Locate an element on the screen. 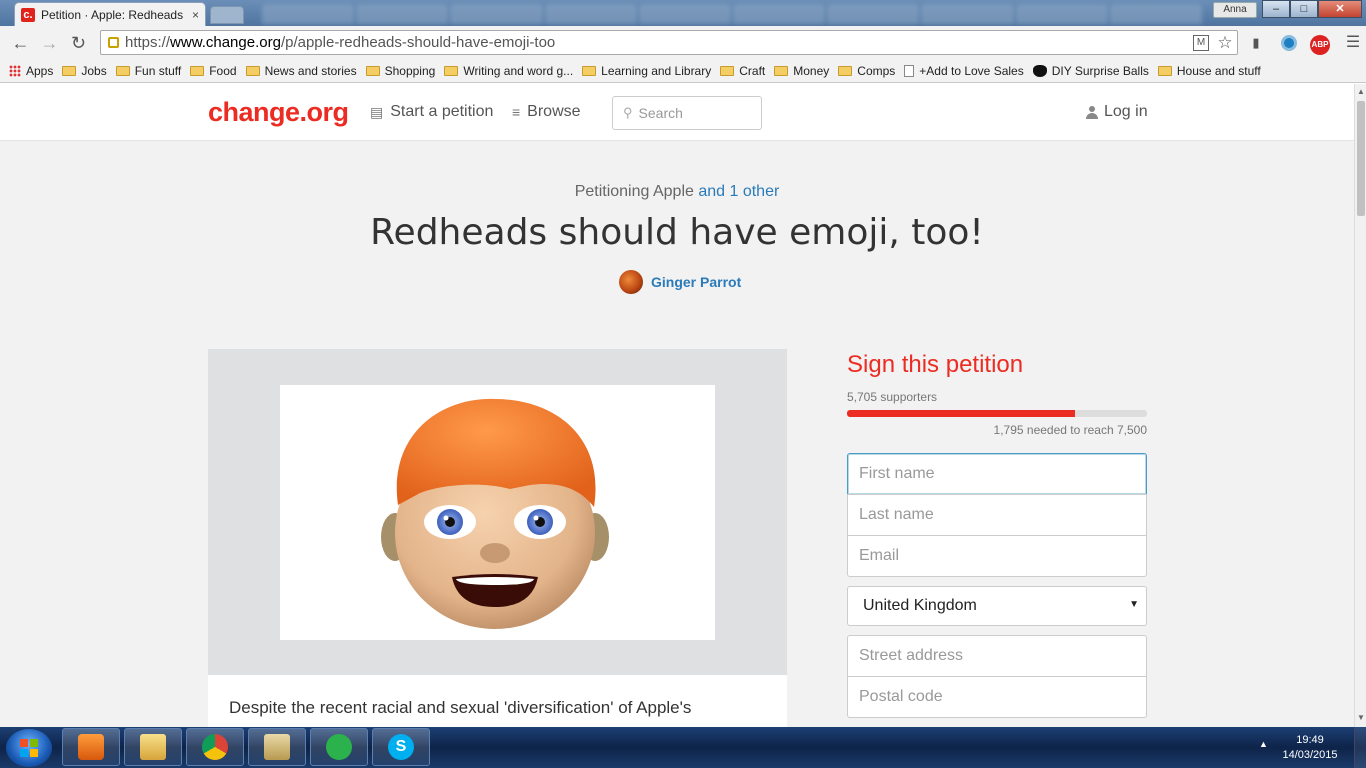 This screenshot has width=1366, height=768. back-icon: ← is located at coordinates (20, 43).